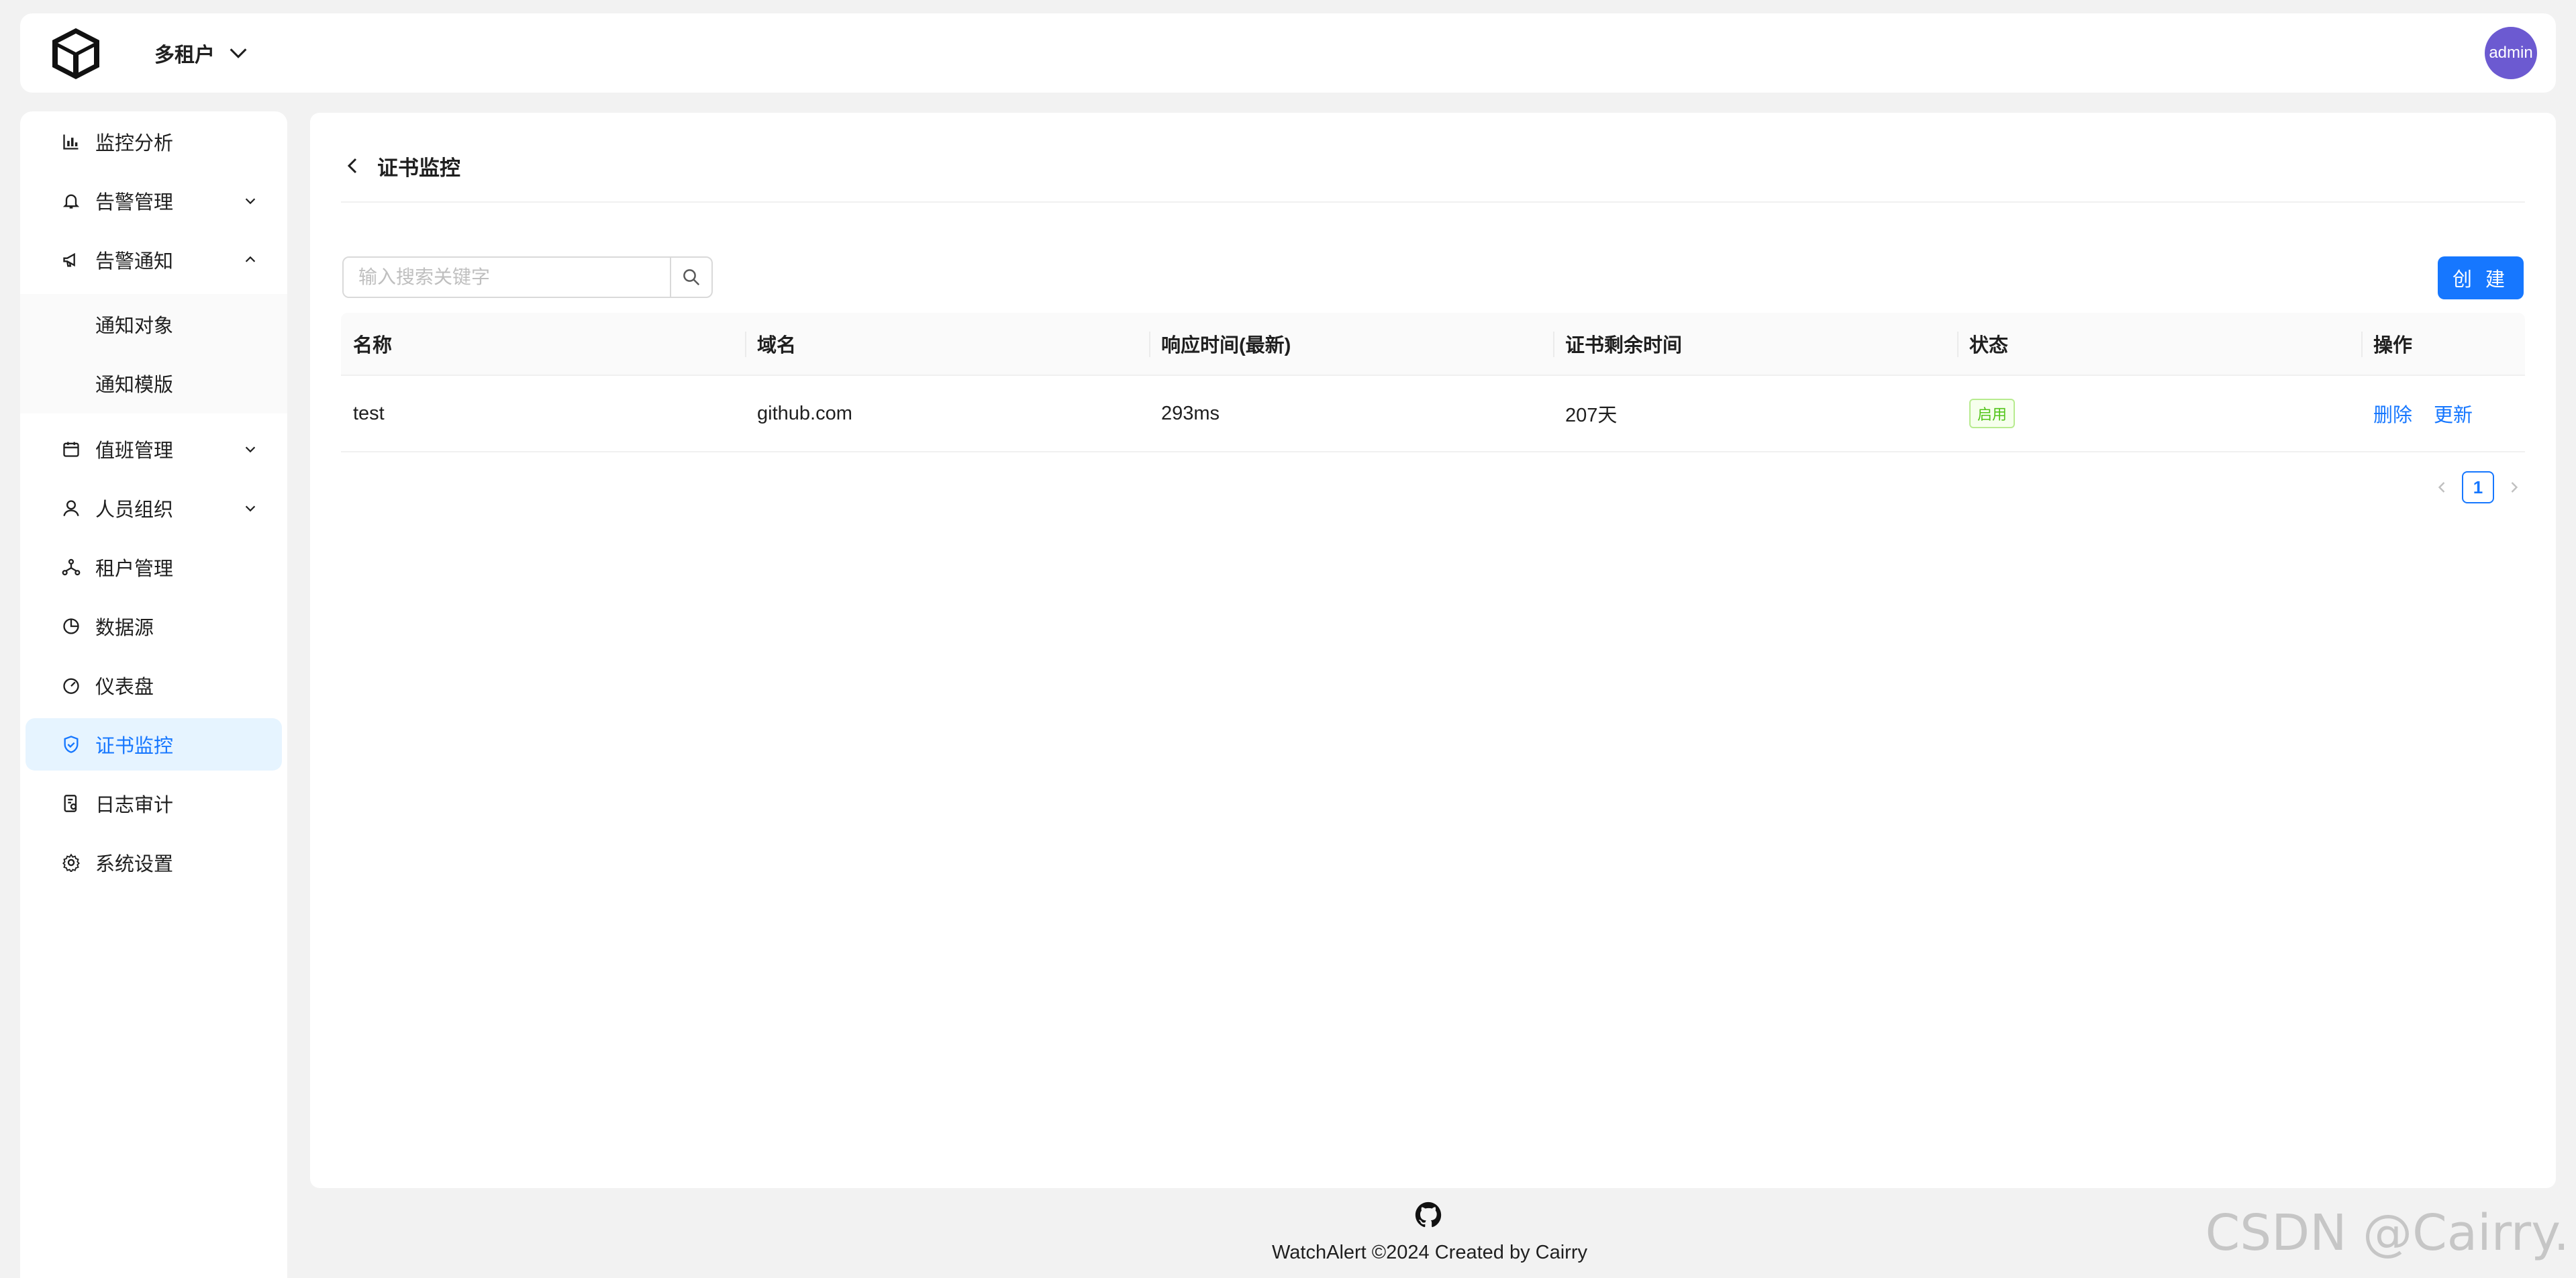 Image resolution: width=2576 pixels, height=1278 pixels. Describe the element at coordinates (2441, 487) in the screenshot. I see `prev-page-icon` at that location.